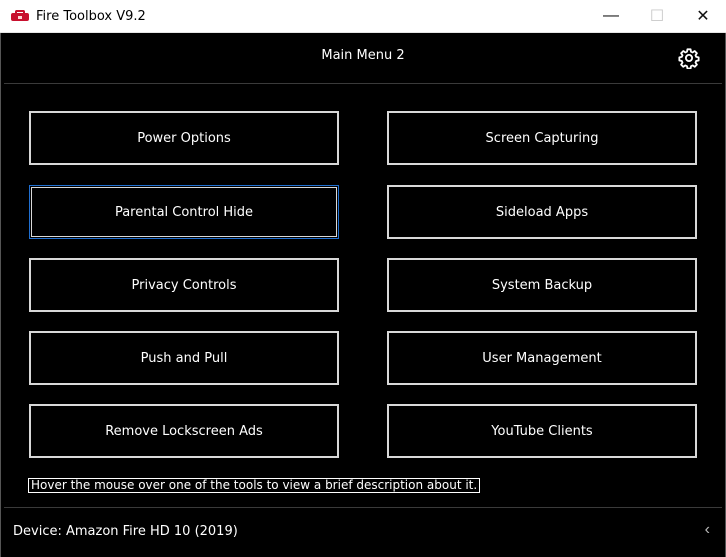 The height and width of the screenshot is (557, 726). What do you see at coordinates (689, 58) in the screenshot?
I see `gear-icon` at bounding box center [689, 58].